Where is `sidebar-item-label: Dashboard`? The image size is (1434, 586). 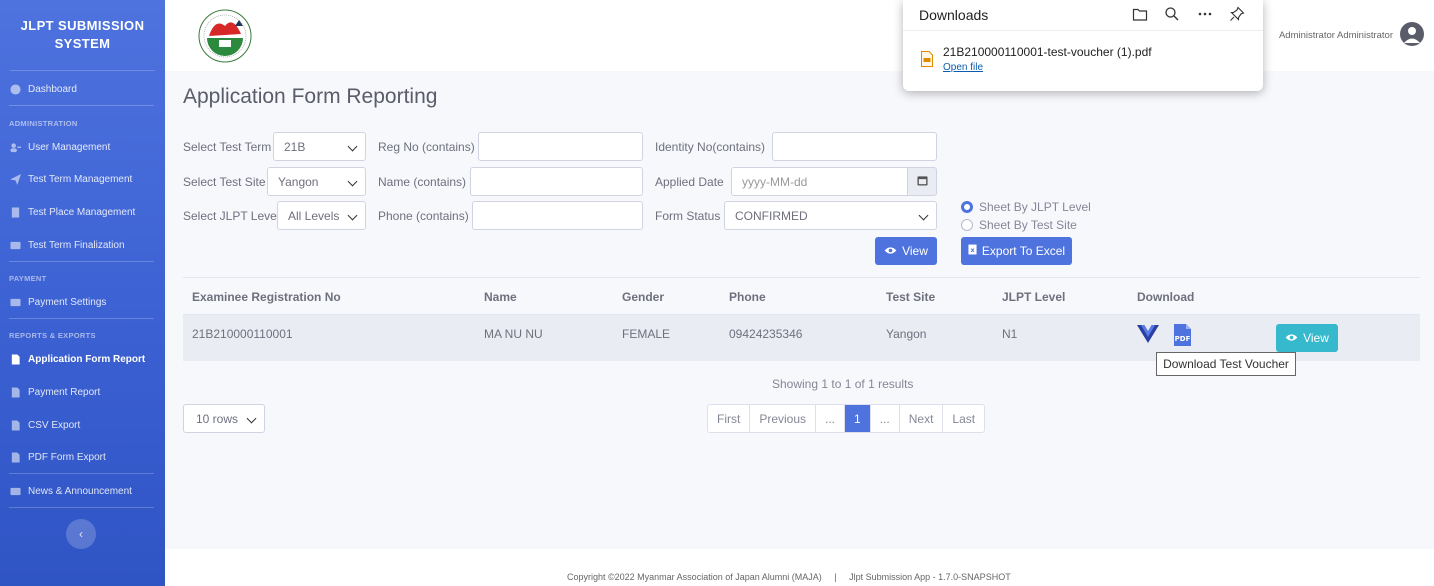
sidebar-item-label: Dashboard is located at coordinates (52, 89).